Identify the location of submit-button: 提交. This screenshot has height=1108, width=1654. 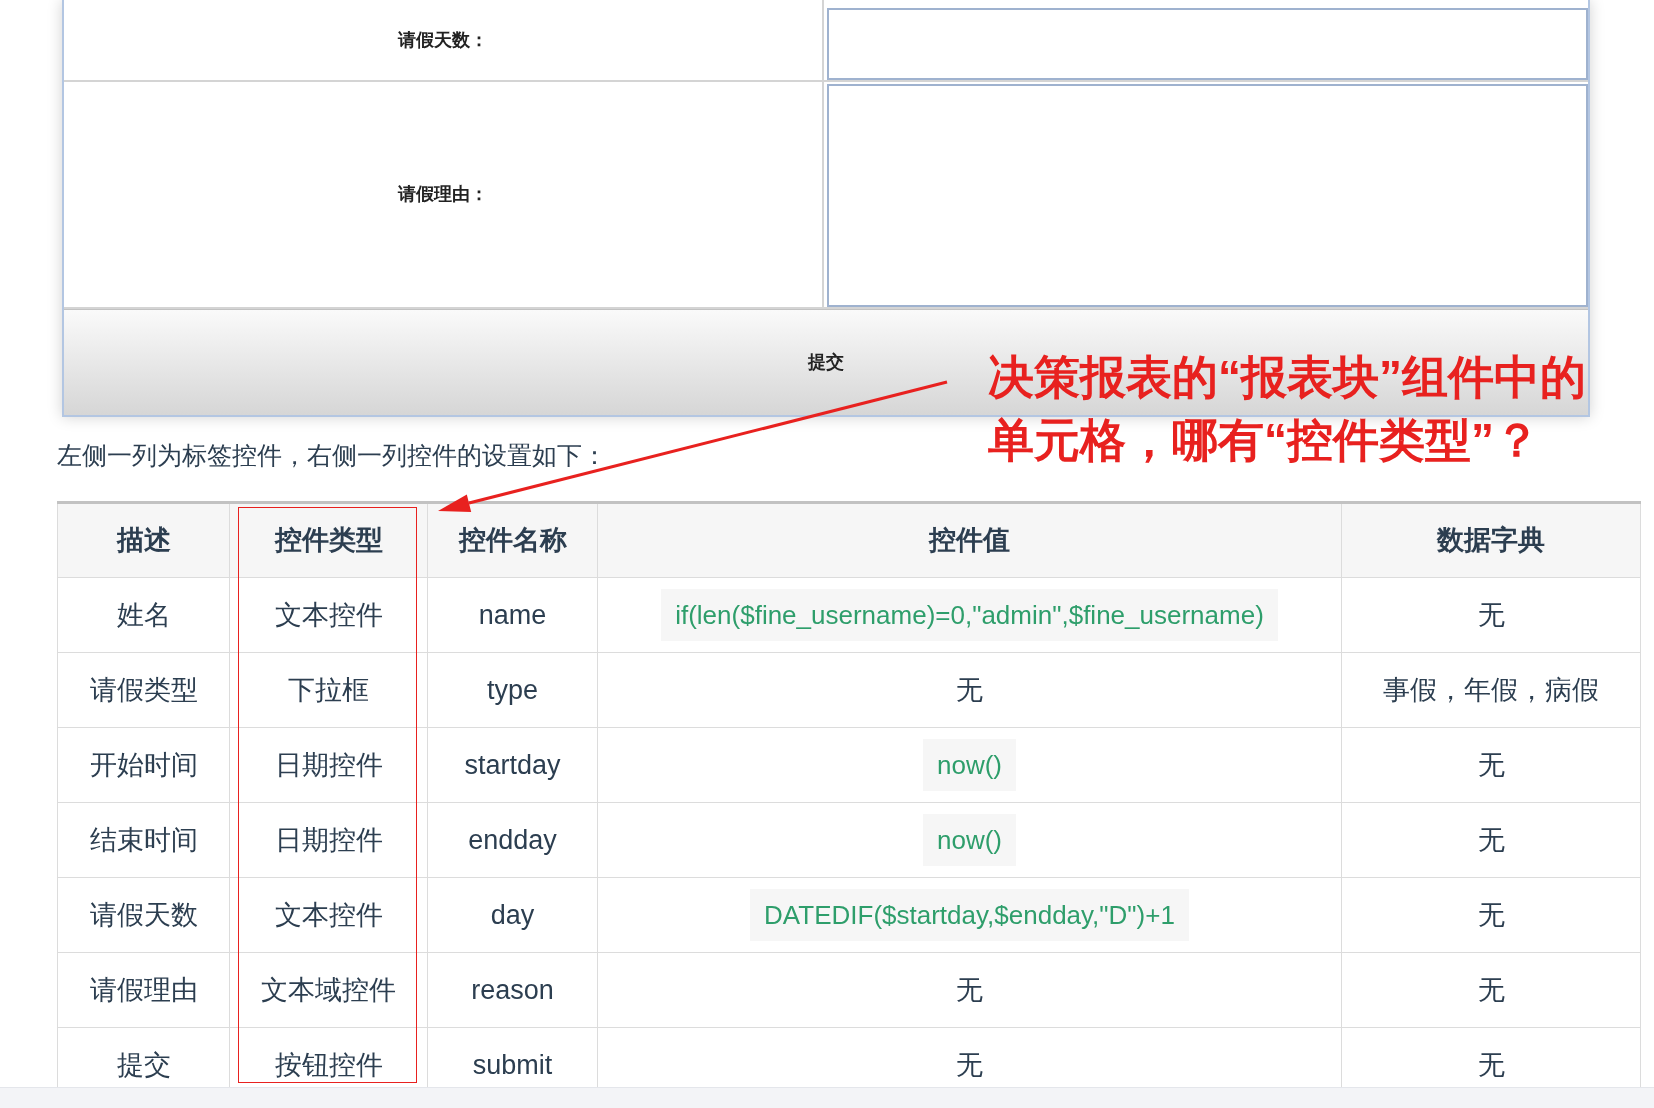
(826, 362).